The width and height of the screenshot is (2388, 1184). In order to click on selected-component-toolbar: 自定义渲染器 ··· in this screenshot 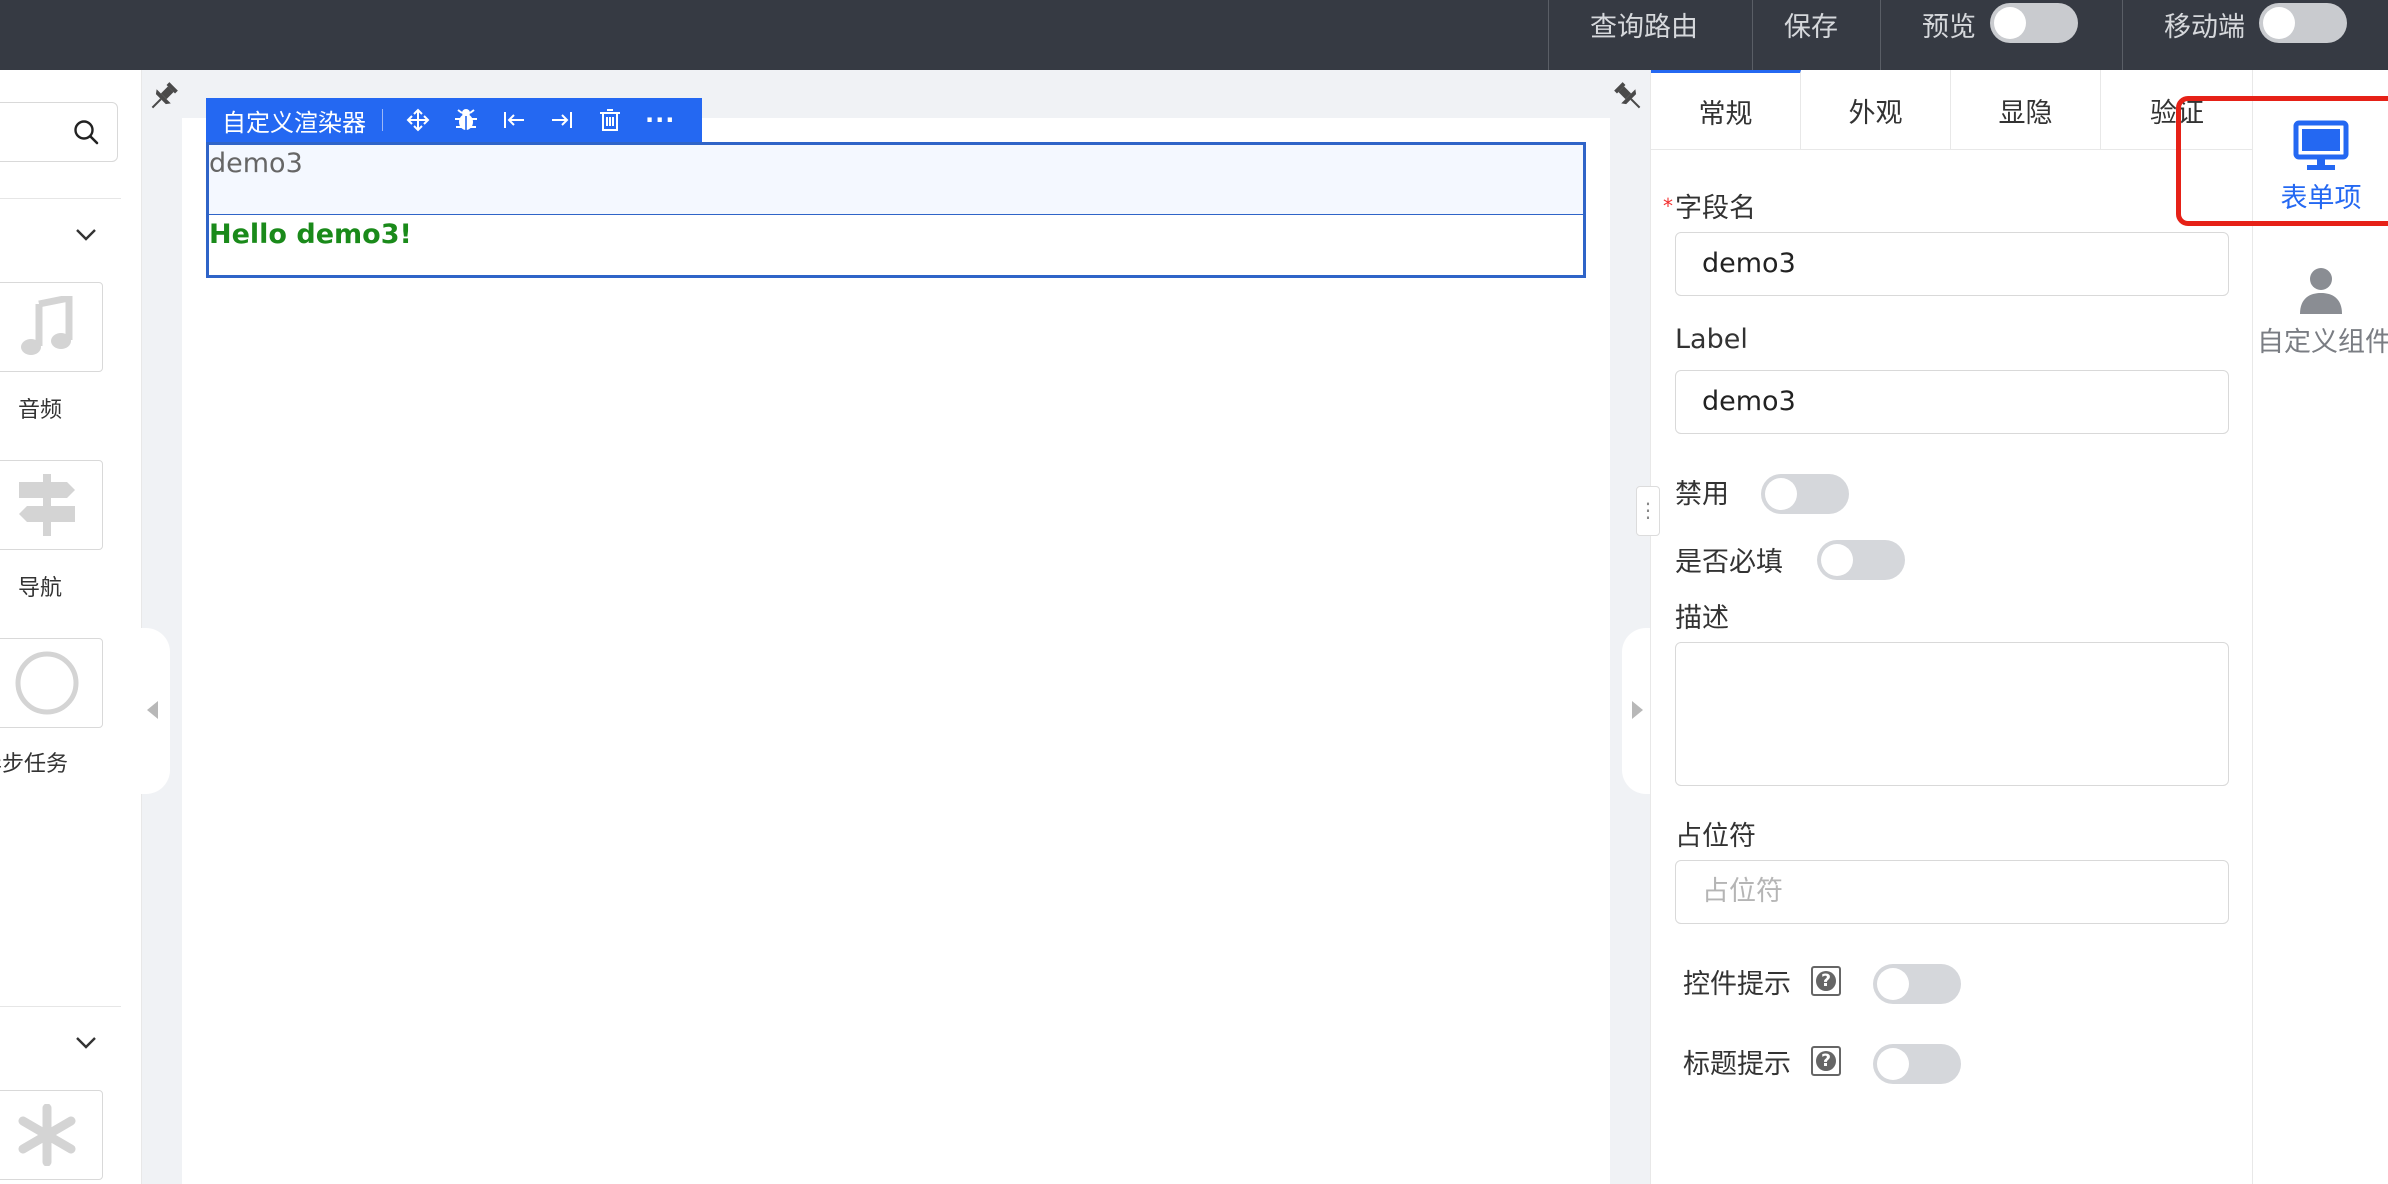, I will do `click(454, 120)`.